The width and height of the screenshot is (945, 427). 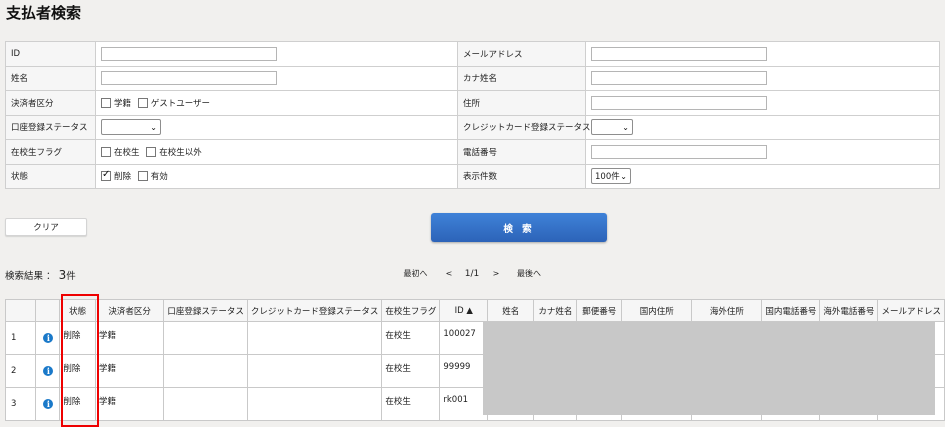 What do you see at coordinates (709, 368) in the screenshot?
I see `redacted-region` at bounding box center [709, 368].